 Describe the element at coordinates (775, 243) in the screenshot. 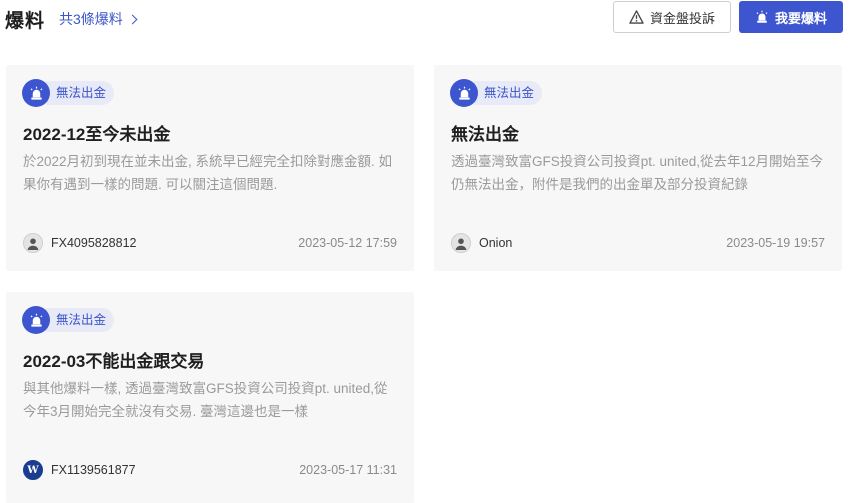

I see `post-date: 2023-05-19 19:57` at that location.